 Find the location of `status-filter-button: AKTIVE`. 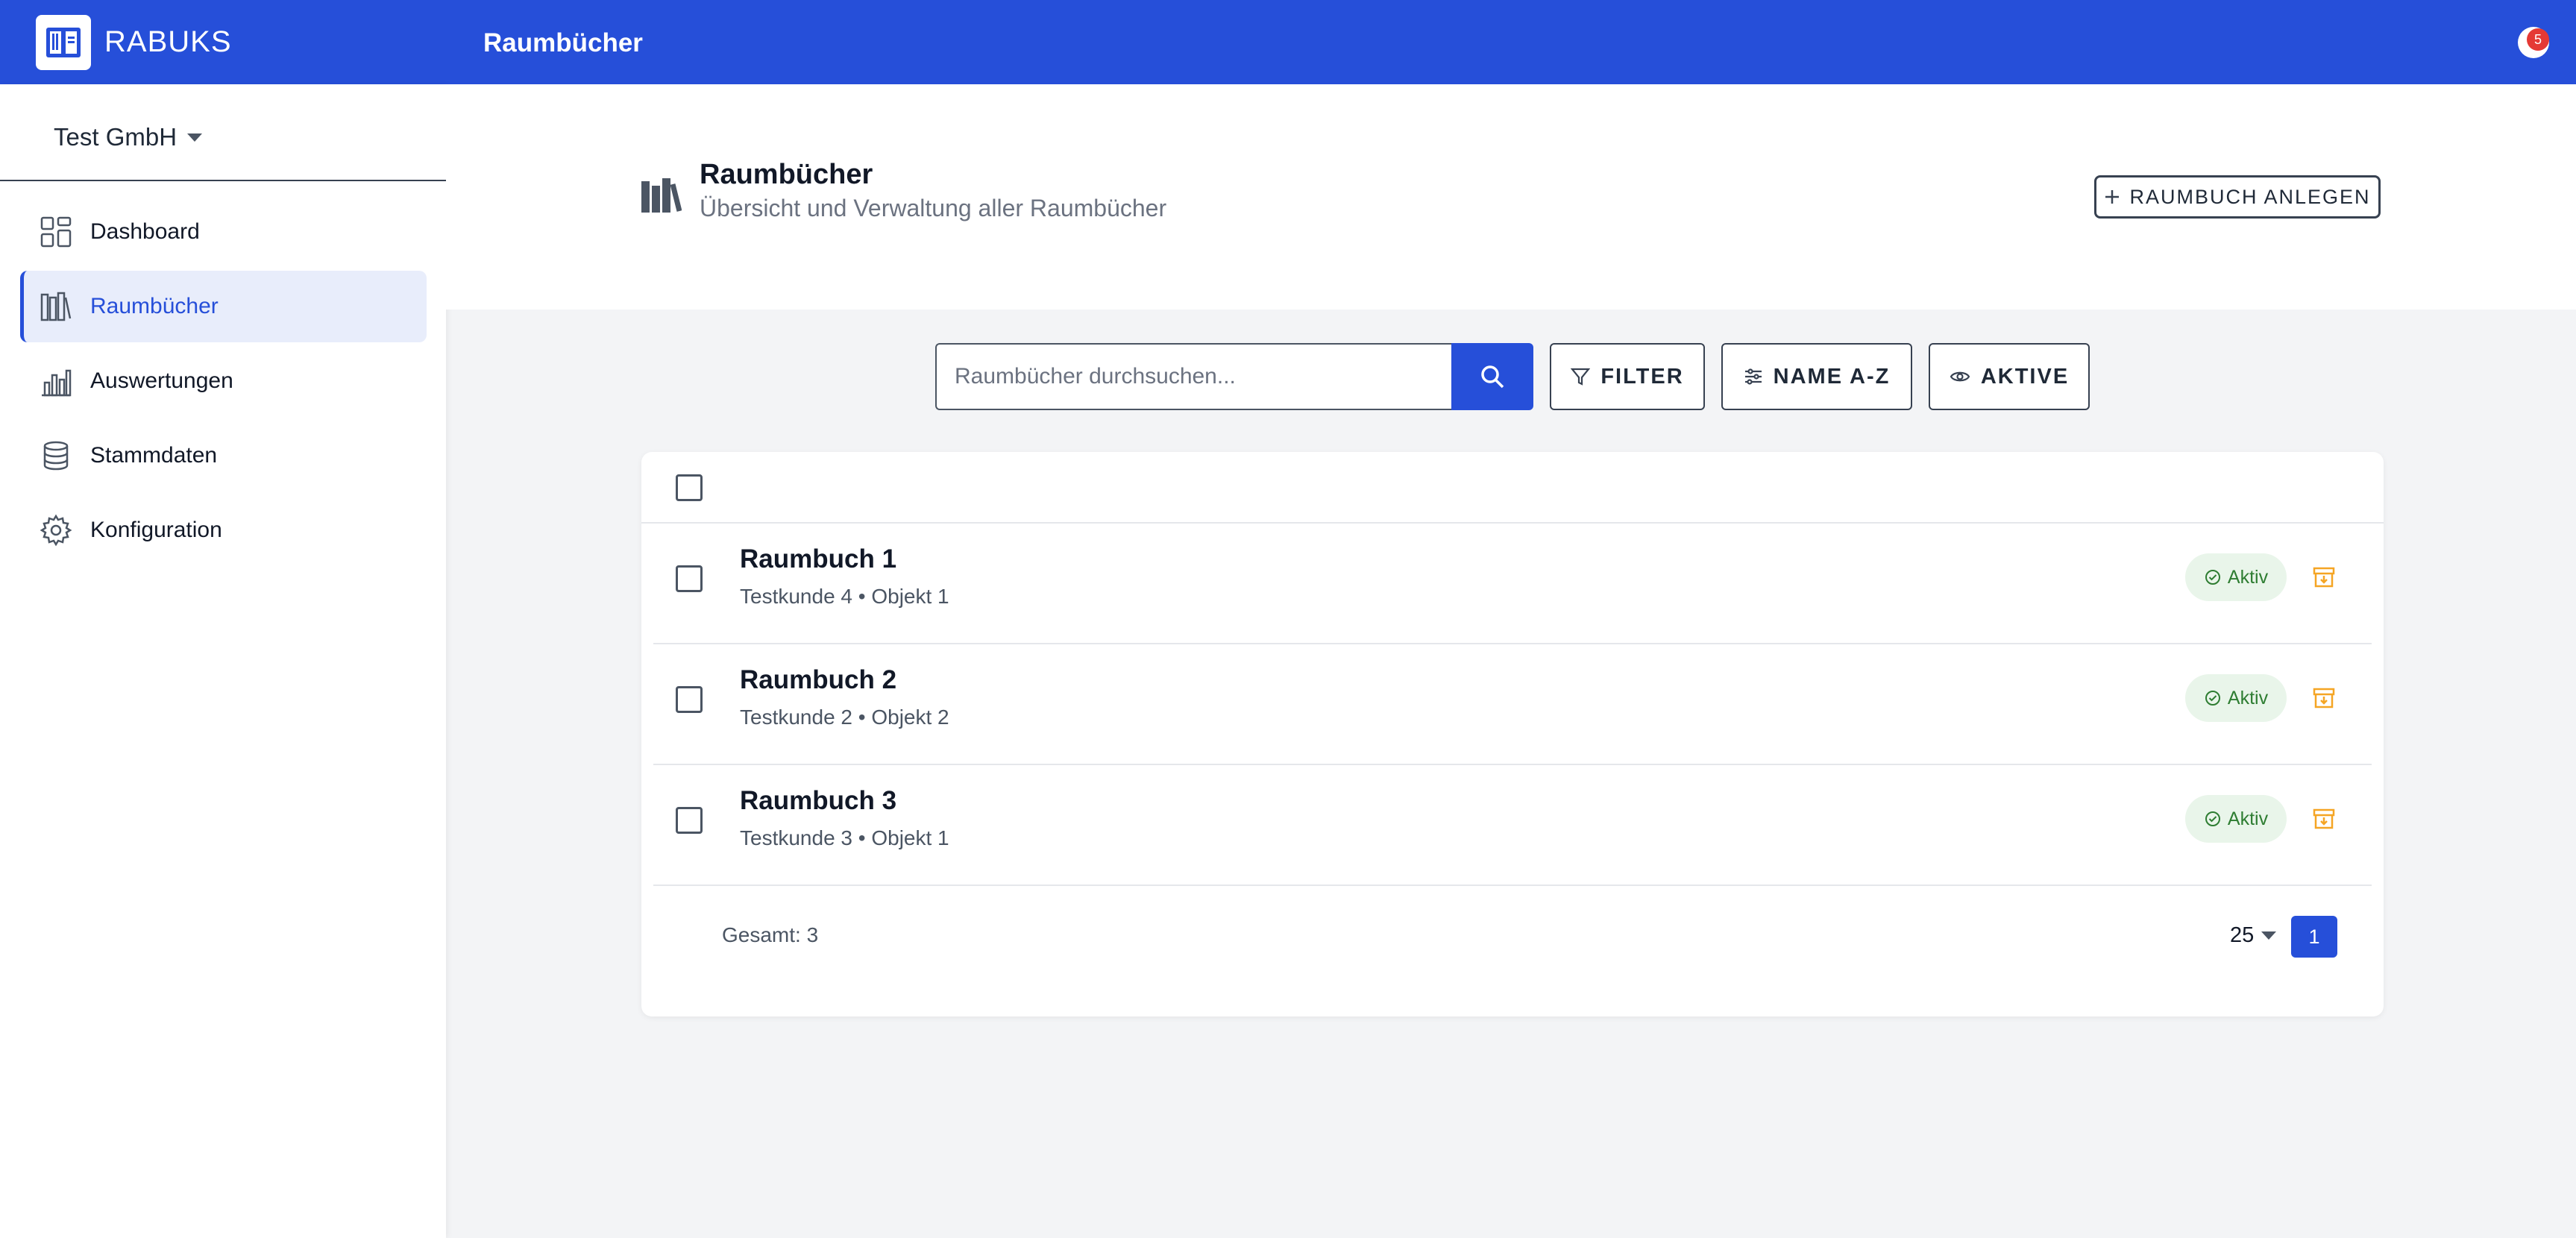

status-filter-button: AKTIVE is located at coordinates (2010, 376).